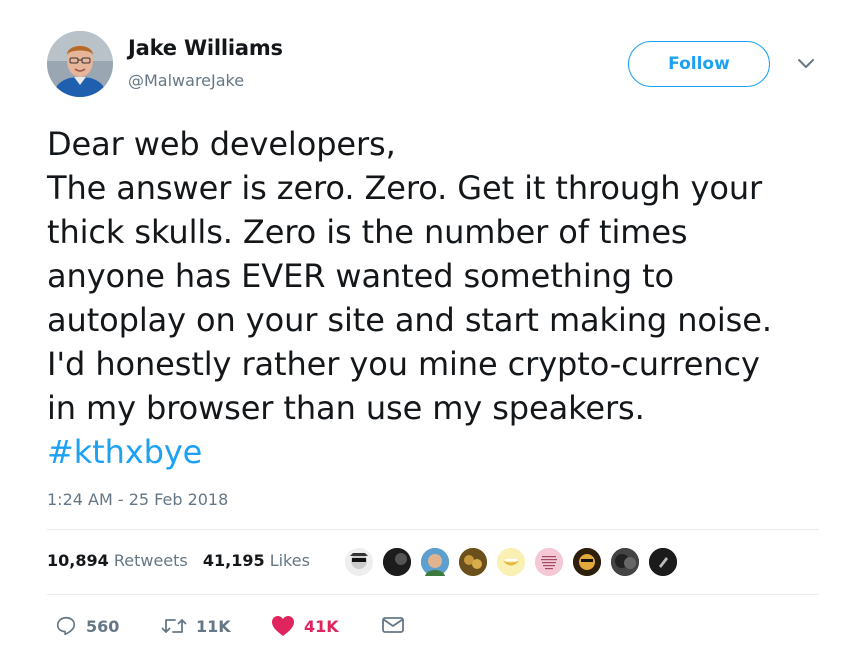 This screenshot has width=861, height=671. What do you see at coordinates (78, 560) in the screenshot?
I see `retweets-count: 10,894` at bounding box center [78, 560].